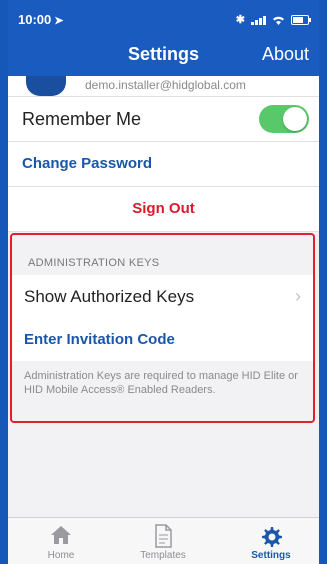 The image size is (327, 564). I want to click on sign-out-row: Sign Out, so click(163, 209).